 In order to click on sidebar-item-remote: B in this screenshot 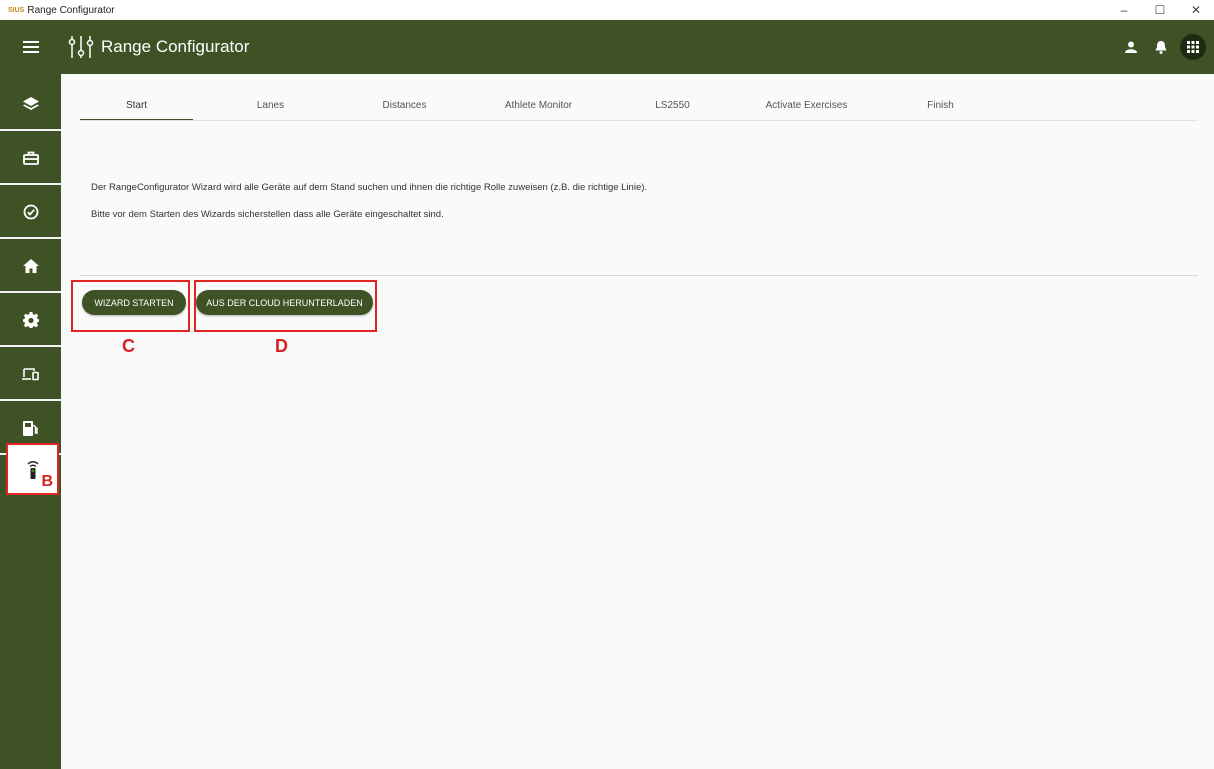, I will do `click(32, 469)`.